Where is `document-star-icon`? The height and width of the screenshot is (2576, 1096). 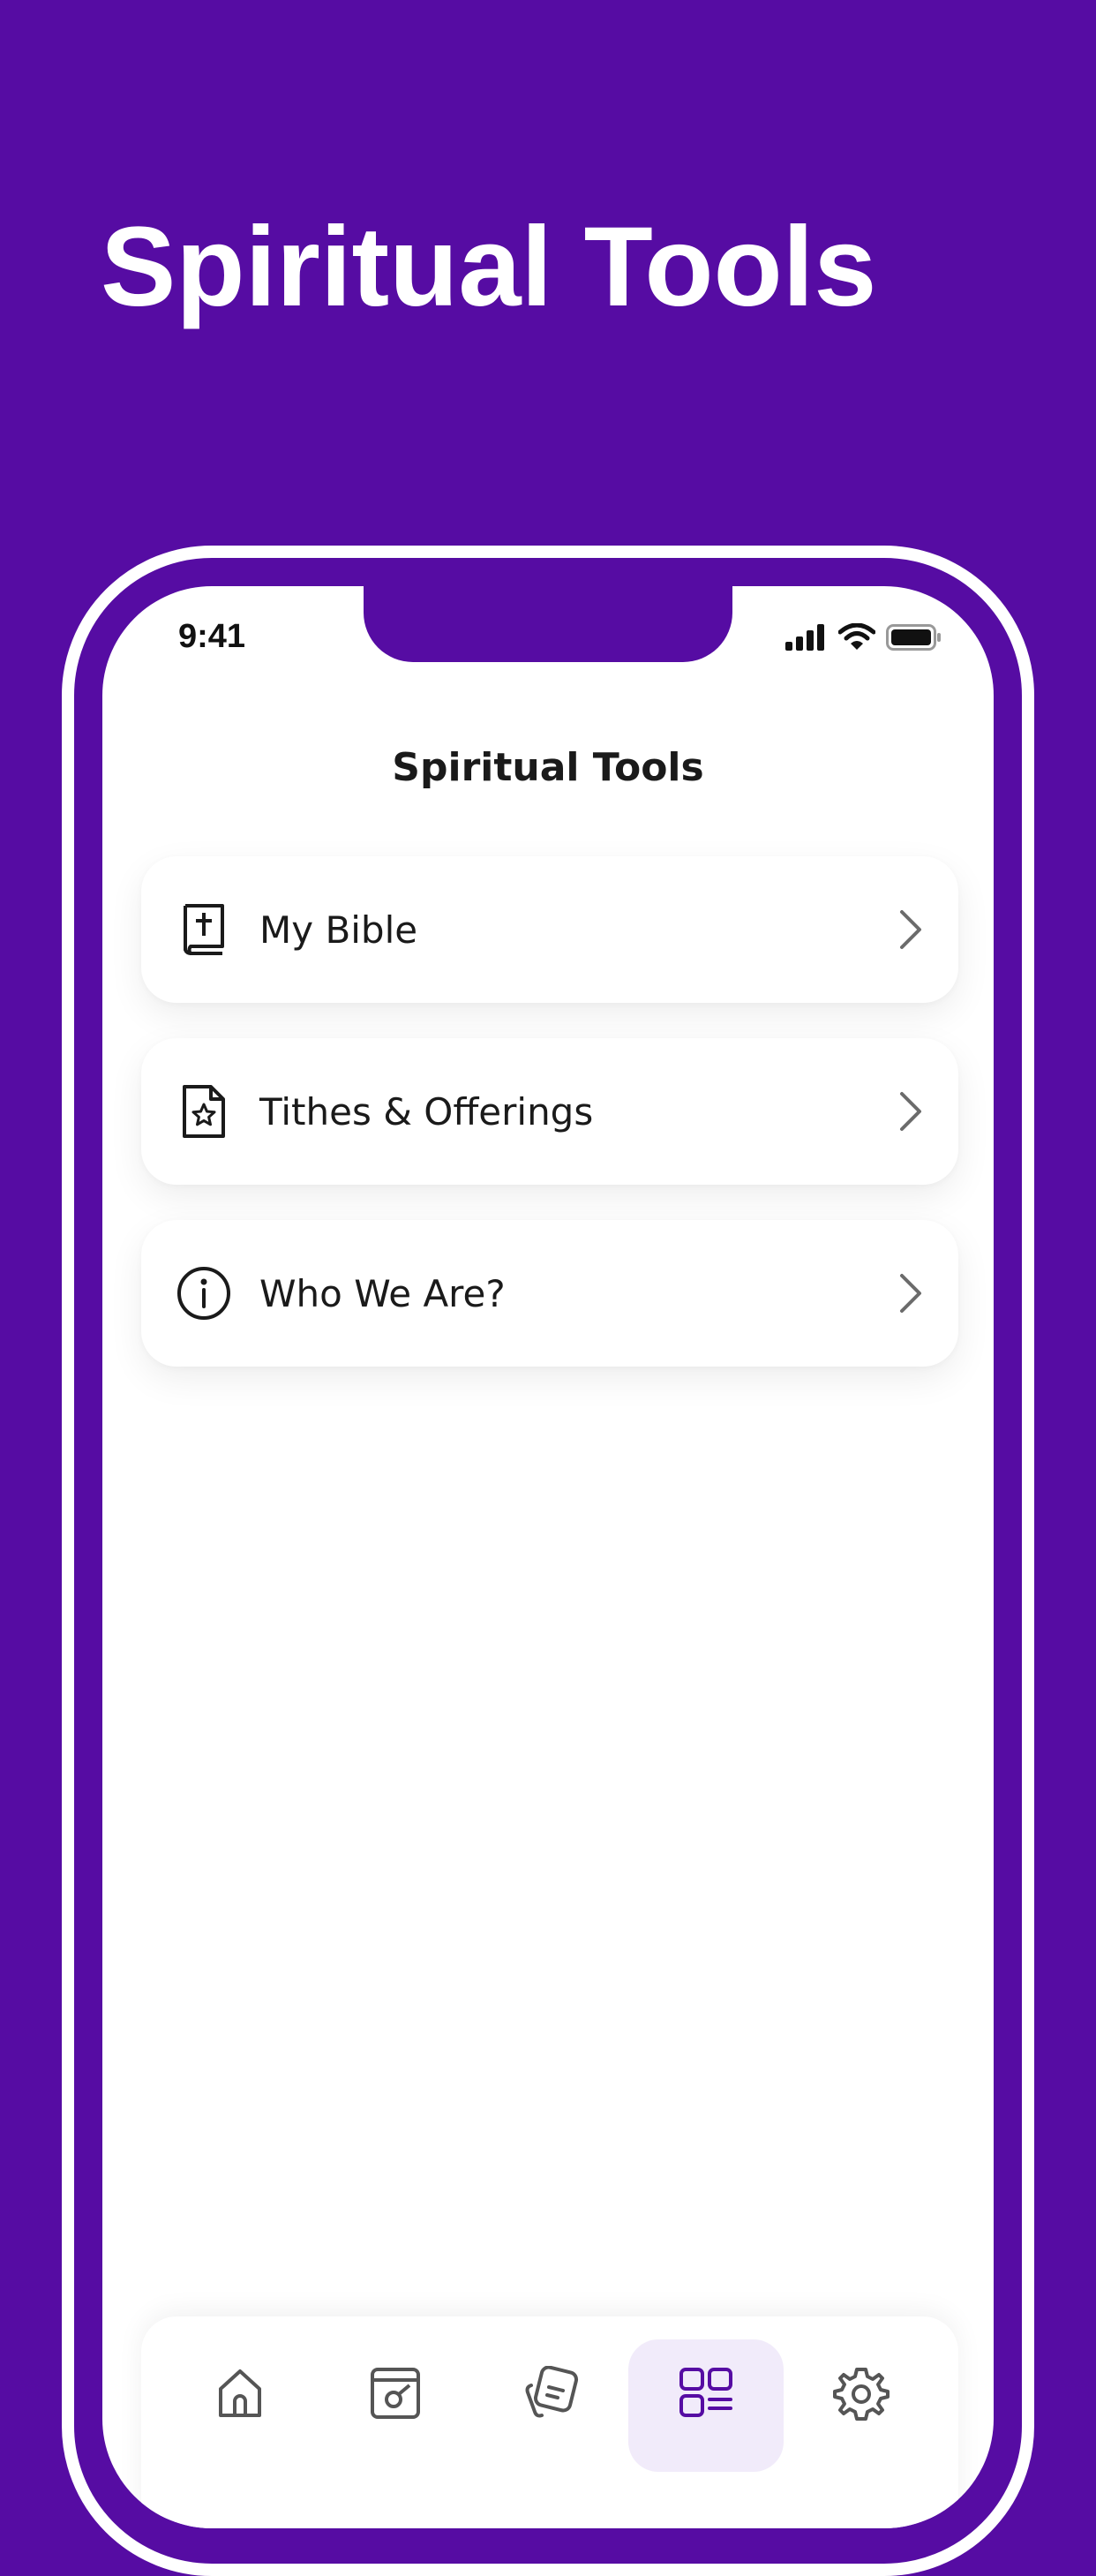 document-star-icon is located at coordinates (204, 1112).